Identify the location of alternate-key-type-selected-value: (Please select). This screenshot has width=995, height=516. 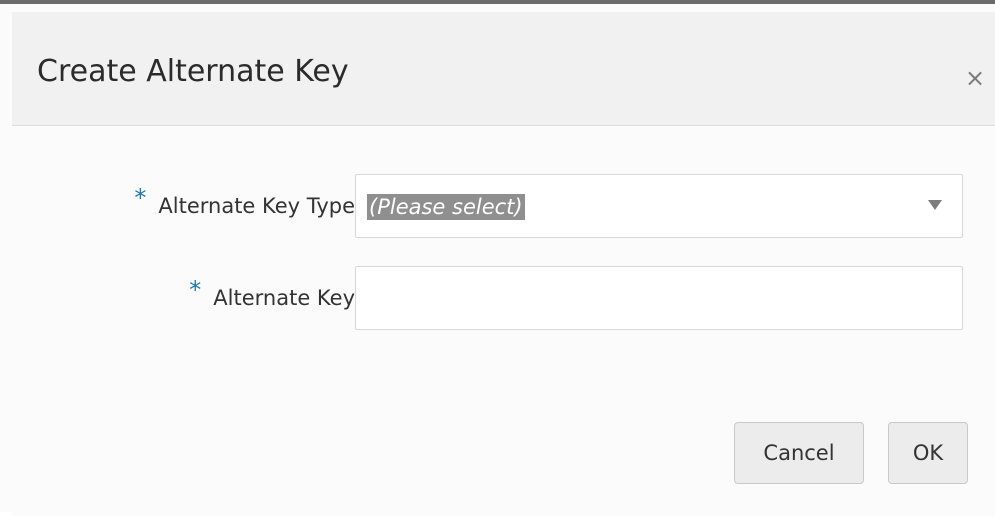
(446, 207).